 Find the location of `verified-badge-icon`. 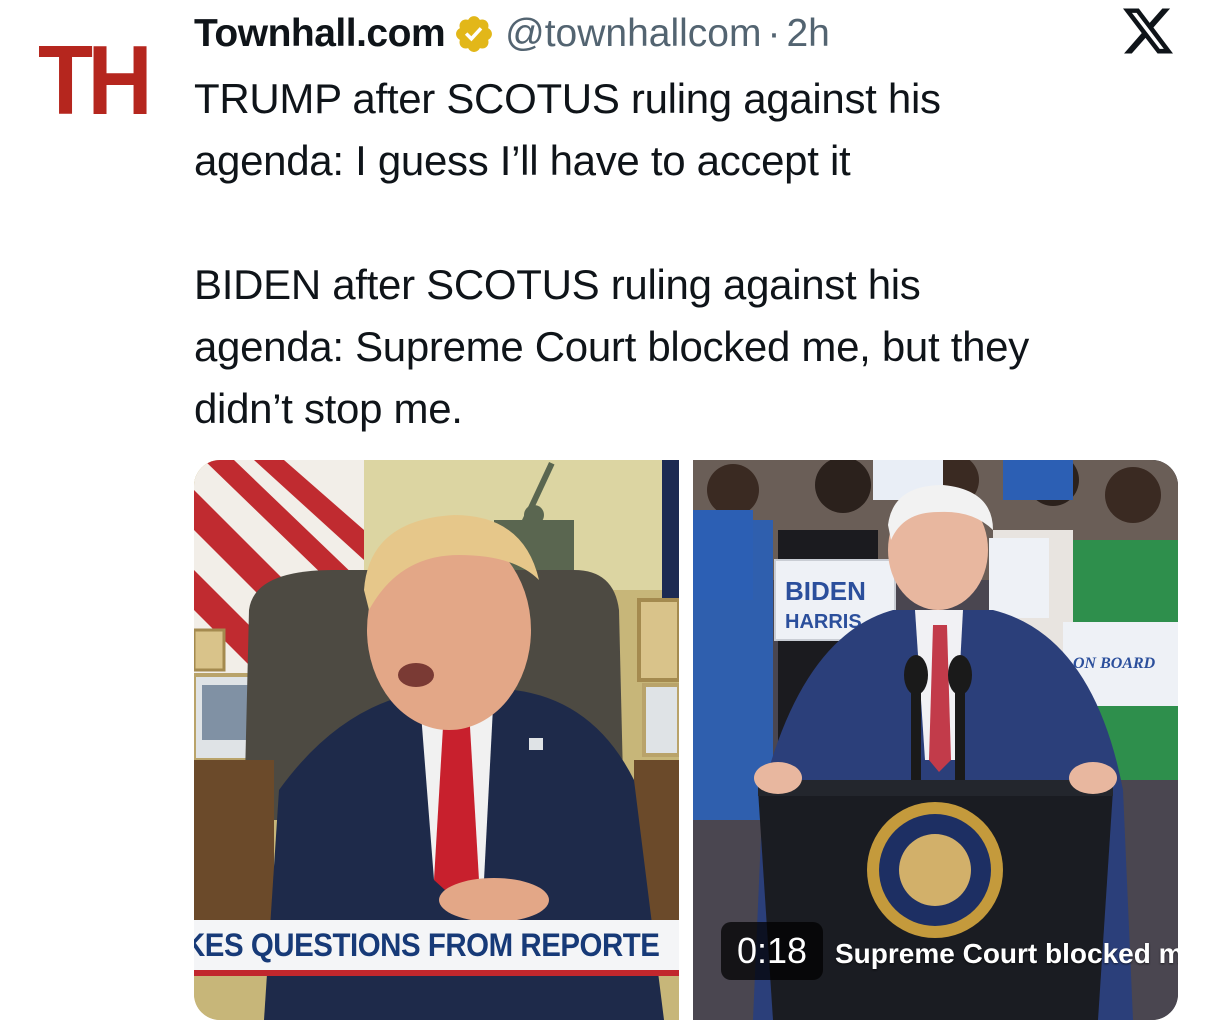

verified-badge-icon is located at coordinates (474, 34).